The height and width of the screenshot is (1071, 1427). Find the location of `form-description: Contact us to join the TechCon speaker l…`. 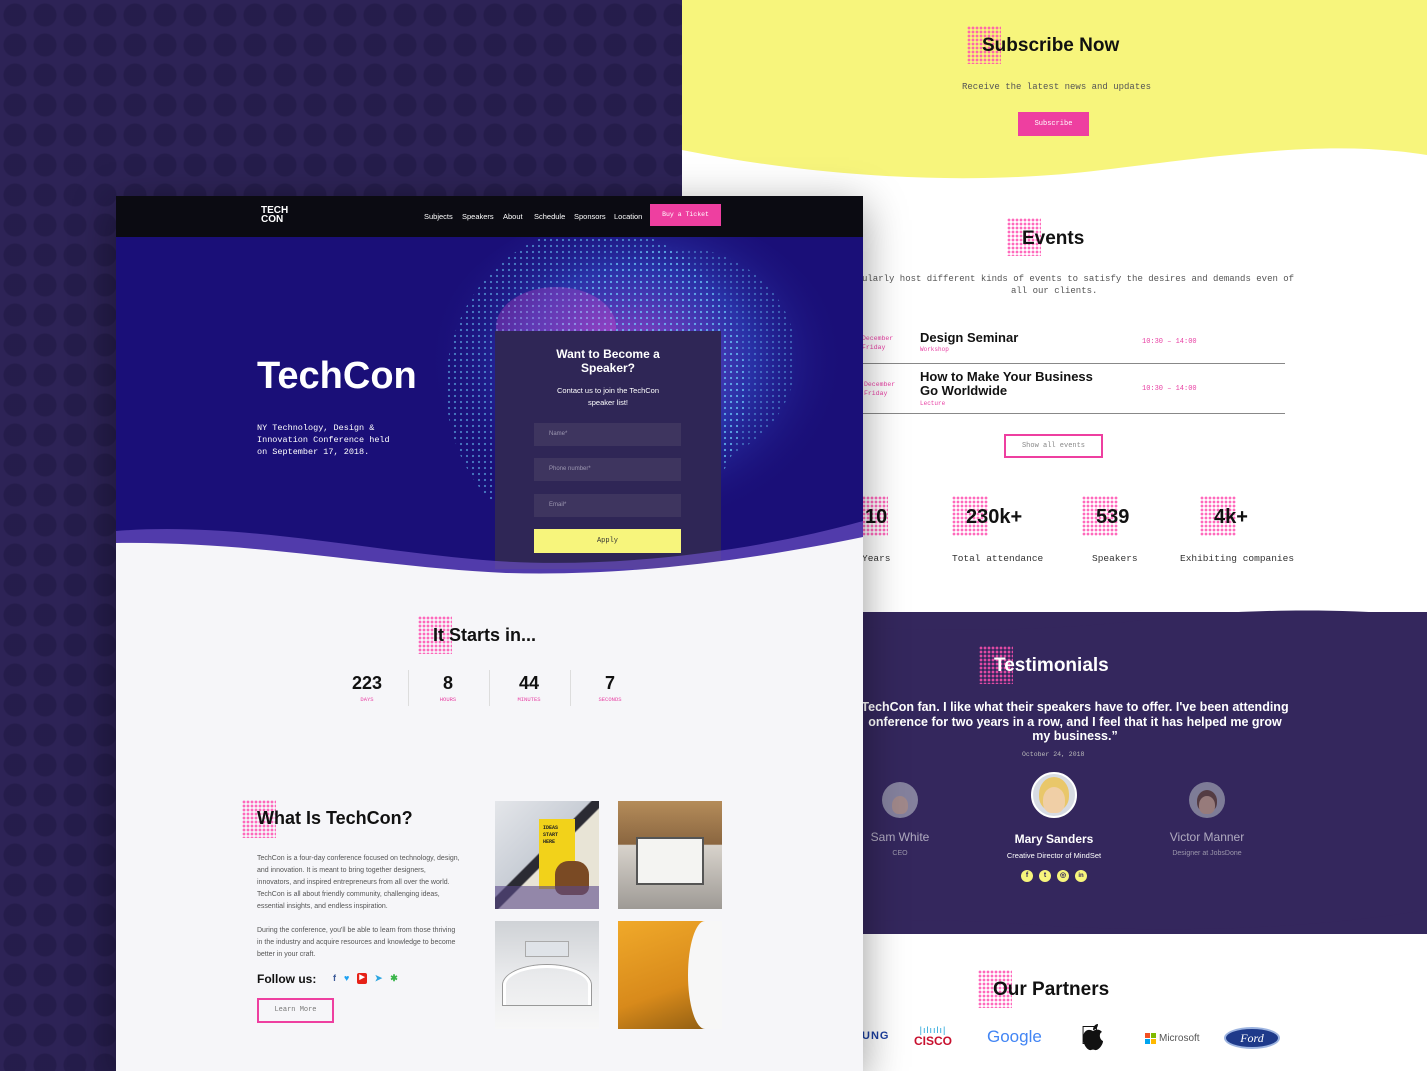

form-description: Contact us to join the TechCon speaker l… is located at coordinates (608, 397).